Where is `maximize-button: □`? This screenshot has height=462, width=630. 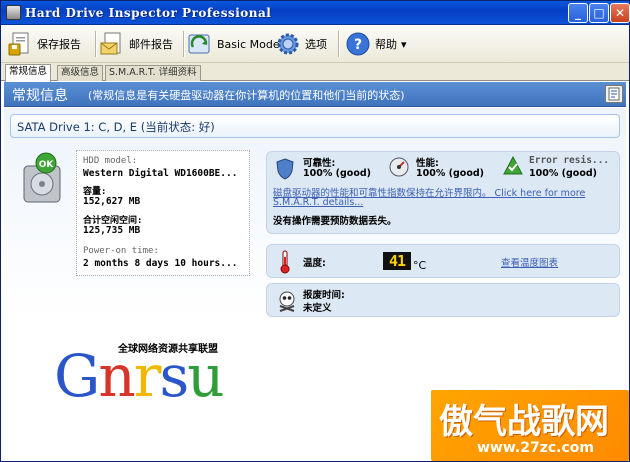 maximize-button: □ is located at coordinates (599, 13).